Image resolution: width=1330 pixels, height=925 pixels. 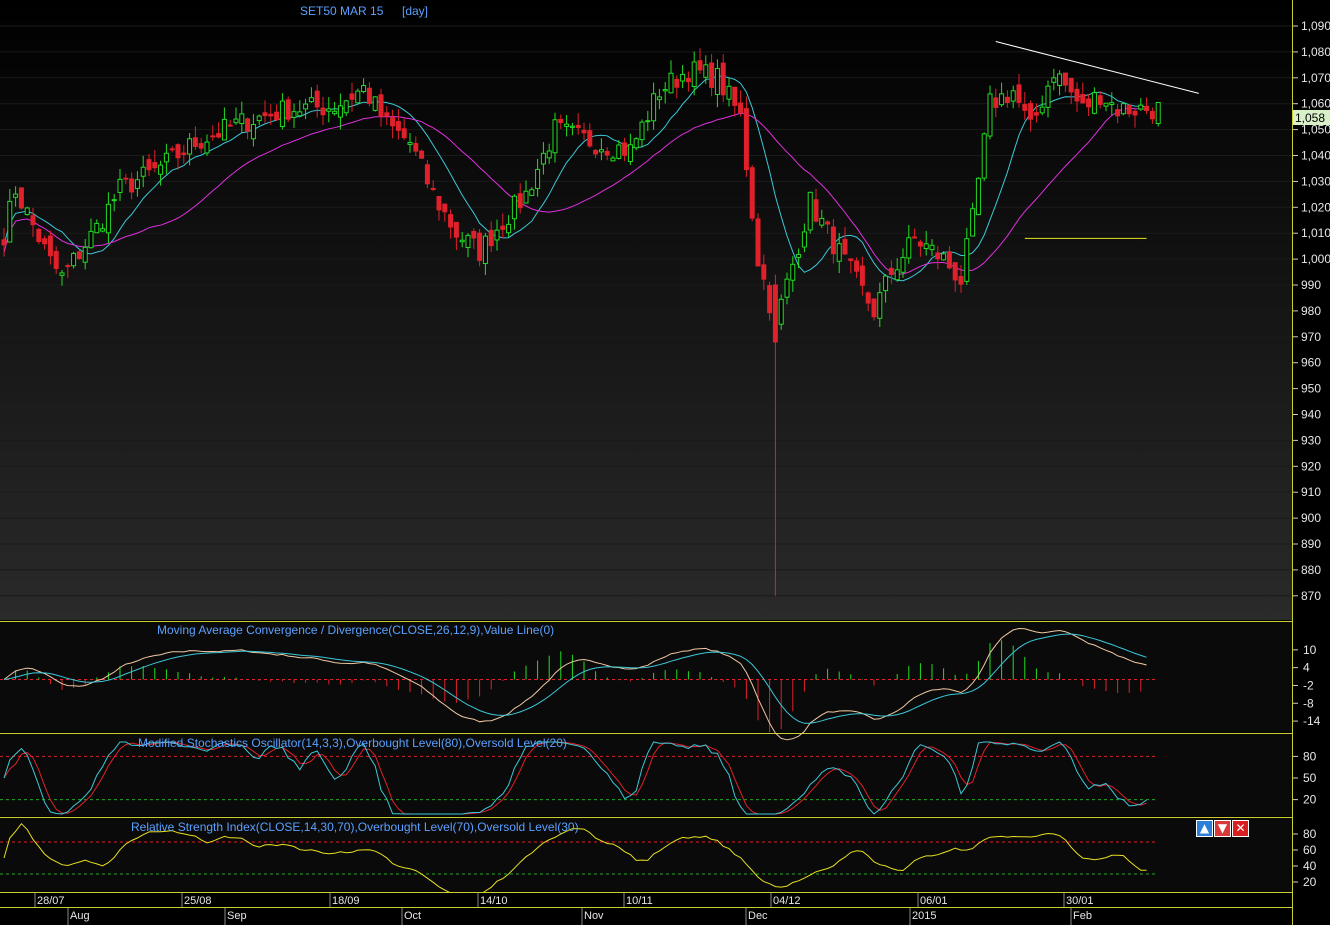 What do you see at coordinates (1306, 668) in the screenshot?
I see `panel-tick-label: 4` at bounding box center [1306, 668].